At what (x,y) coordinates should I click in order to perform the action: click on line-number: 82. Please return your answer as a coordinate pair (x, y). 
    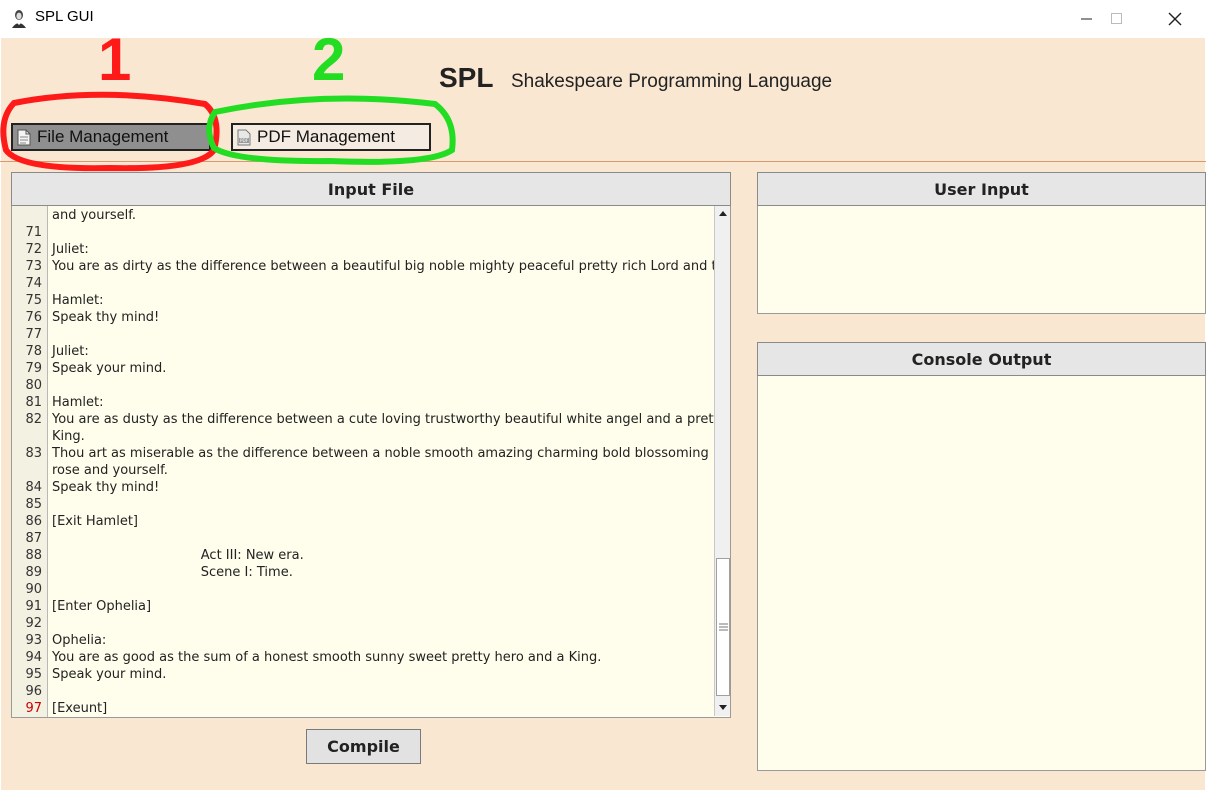
    Looking at the image, I should click on (33, 419).